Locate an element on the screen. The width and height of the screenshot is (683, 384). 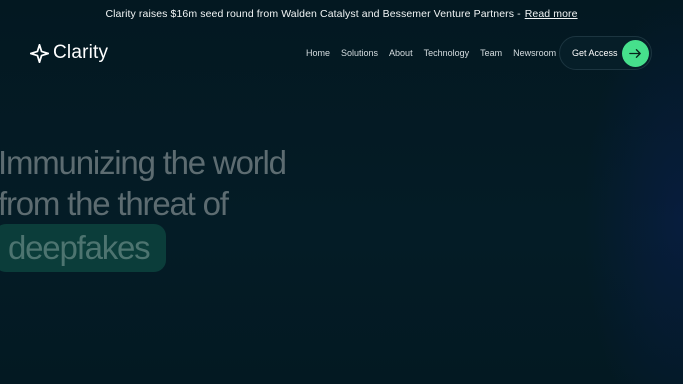
brand-logo: Clarity is located at coordinates (69, 53).